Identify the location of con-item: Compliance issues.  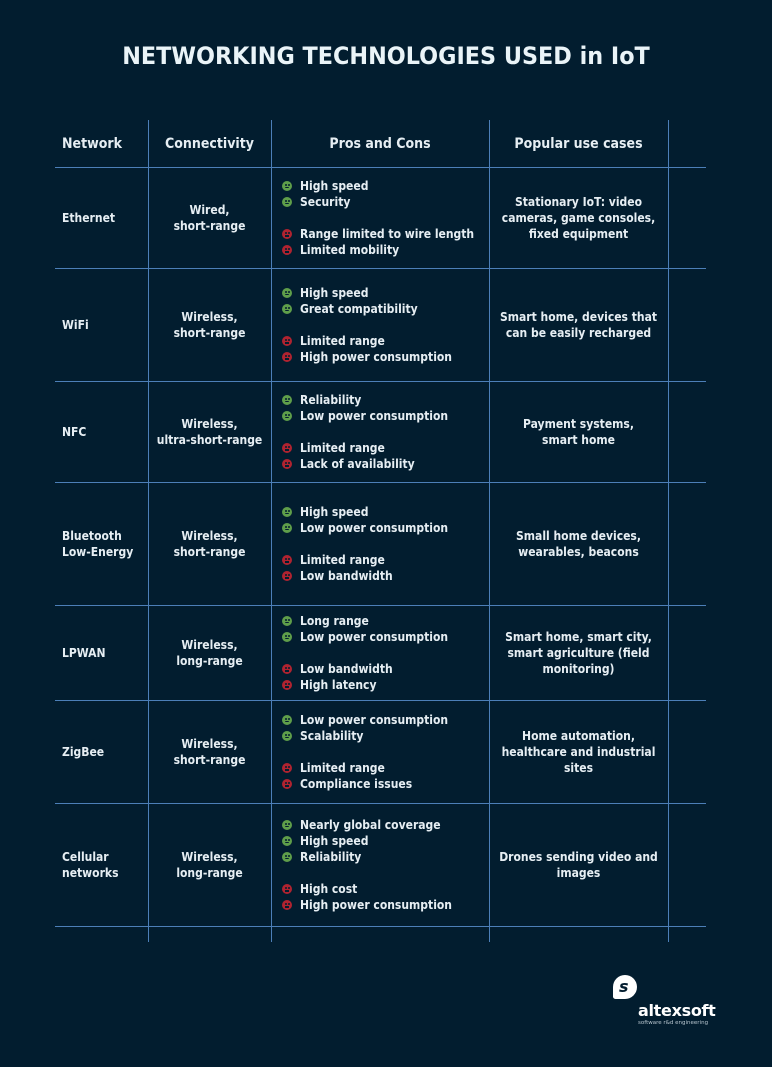
(347, 784).